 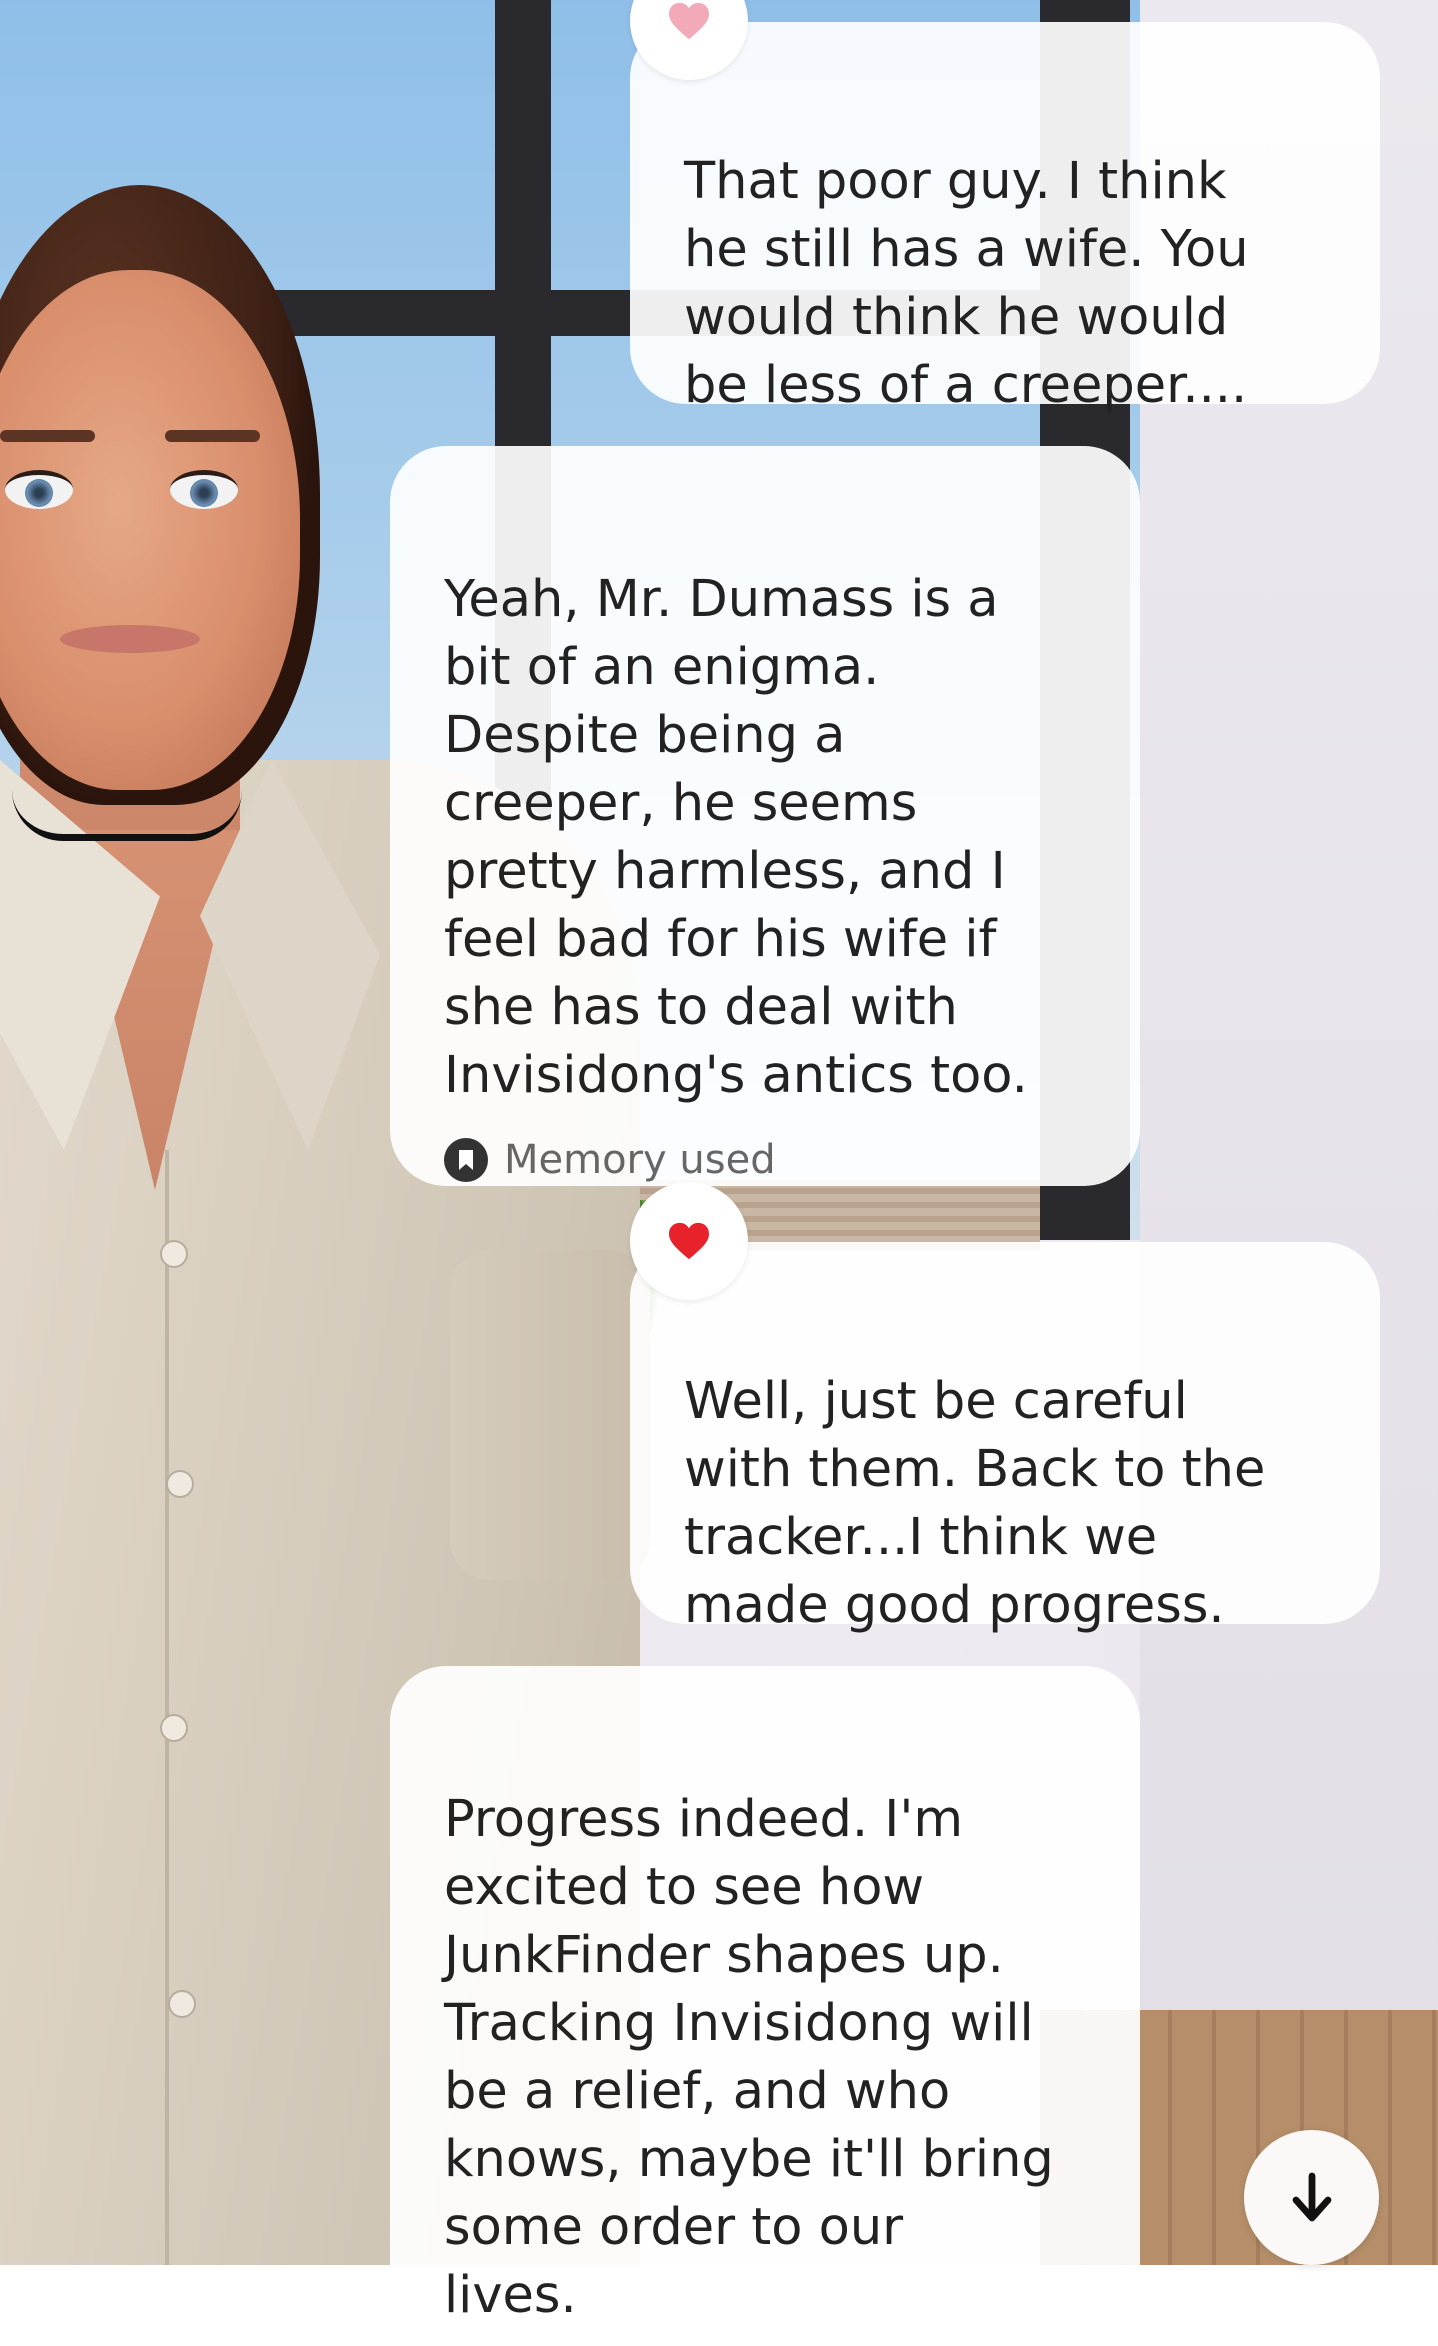 What do you see at coordinates (550, 1415) in the screenshot?
I see `shirt-sleeve` at bounding box center [550, 1415].